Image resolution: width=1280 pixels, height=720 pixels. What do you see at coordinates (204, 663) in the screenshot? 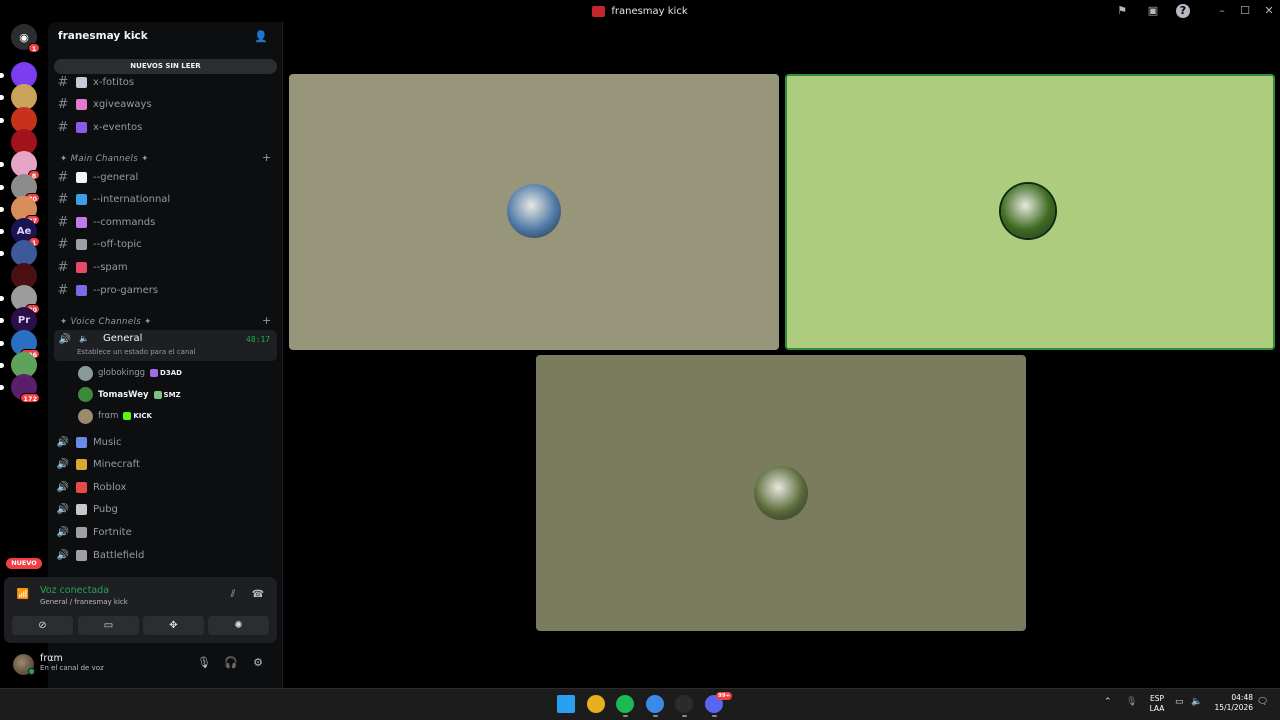
I see `microphone-icon: 🎙` at bounding box center [204, 663].